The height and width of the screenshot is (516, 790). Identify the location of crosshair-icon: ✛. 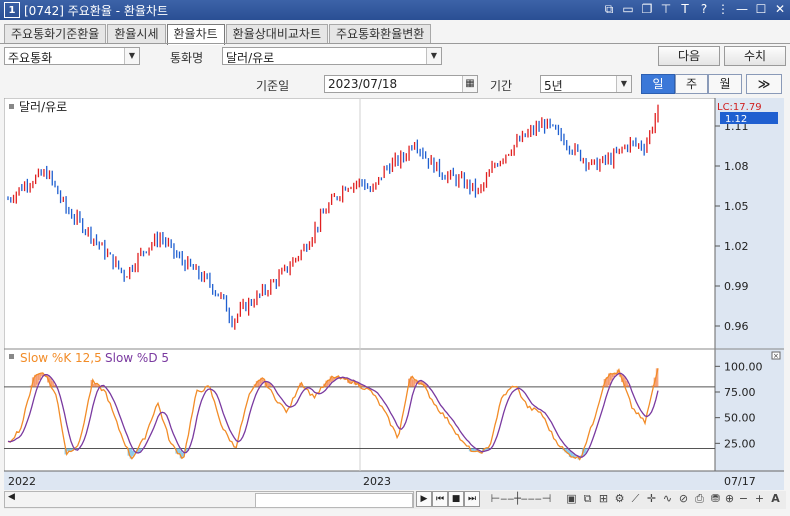
(651, 498).